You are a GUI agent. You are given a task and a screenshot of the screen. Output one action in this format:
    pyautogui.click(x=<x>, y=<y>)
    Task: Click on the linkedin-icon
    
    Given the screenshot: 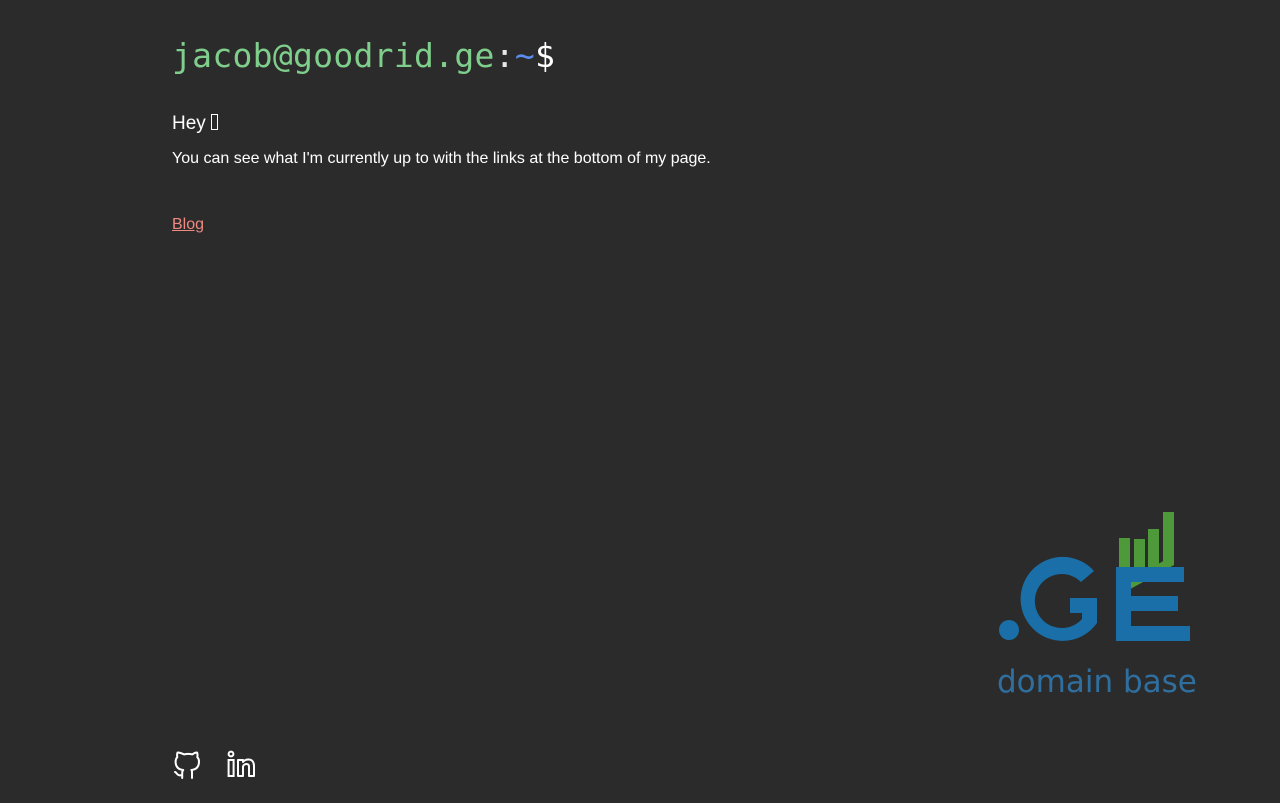 What is the action you would take?
    pyautogui.click(x=241, y=763)
    